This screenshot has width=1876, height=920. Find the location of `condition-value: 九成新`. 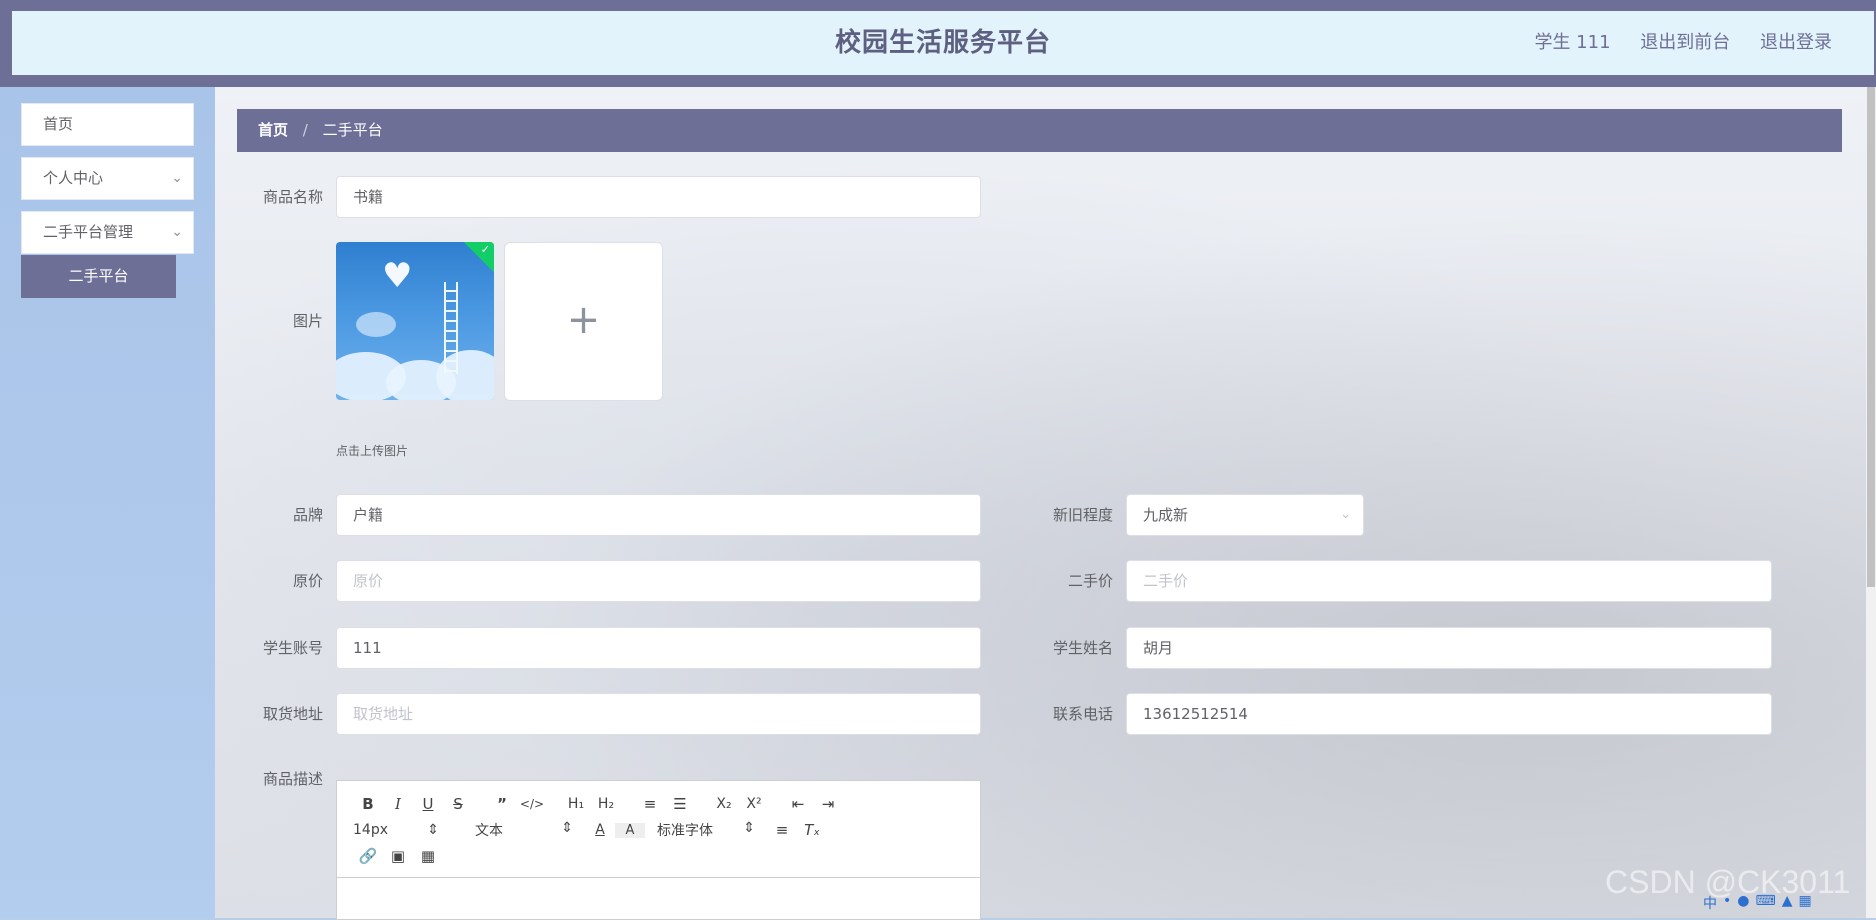

condition-value: 九成新 is located at coordinates (1166, 515).